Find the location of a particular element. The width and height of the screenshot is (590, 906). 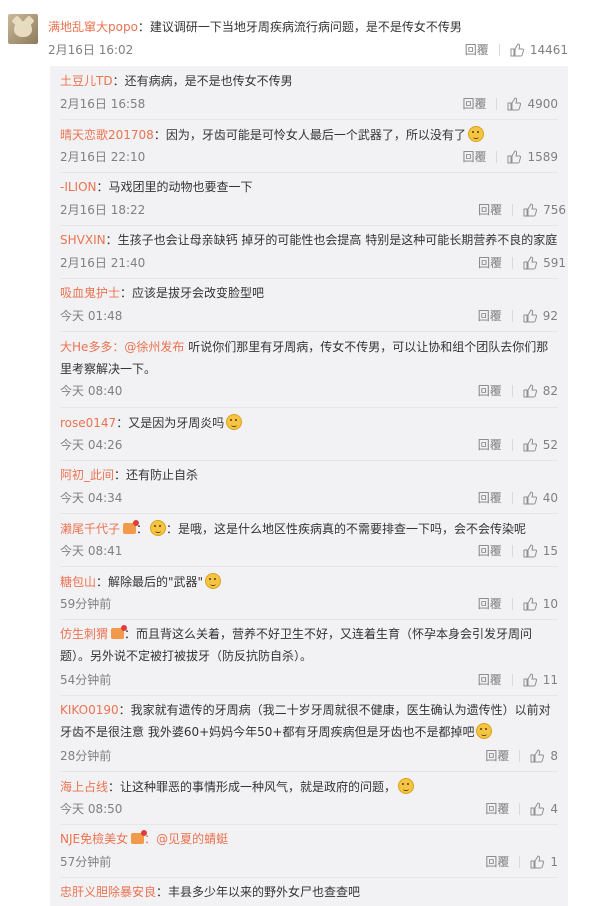

crying-emoji-icon is located at coordinates (475, 134).